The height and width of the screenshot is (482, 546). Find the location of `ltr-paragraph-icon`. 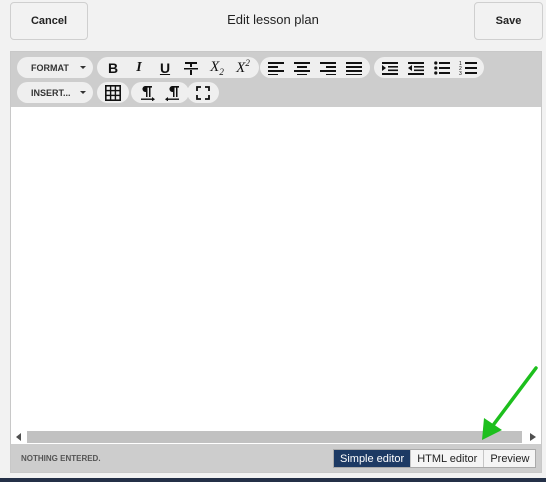

ltr-paragraph-icon is located at coordinates (148, 93).